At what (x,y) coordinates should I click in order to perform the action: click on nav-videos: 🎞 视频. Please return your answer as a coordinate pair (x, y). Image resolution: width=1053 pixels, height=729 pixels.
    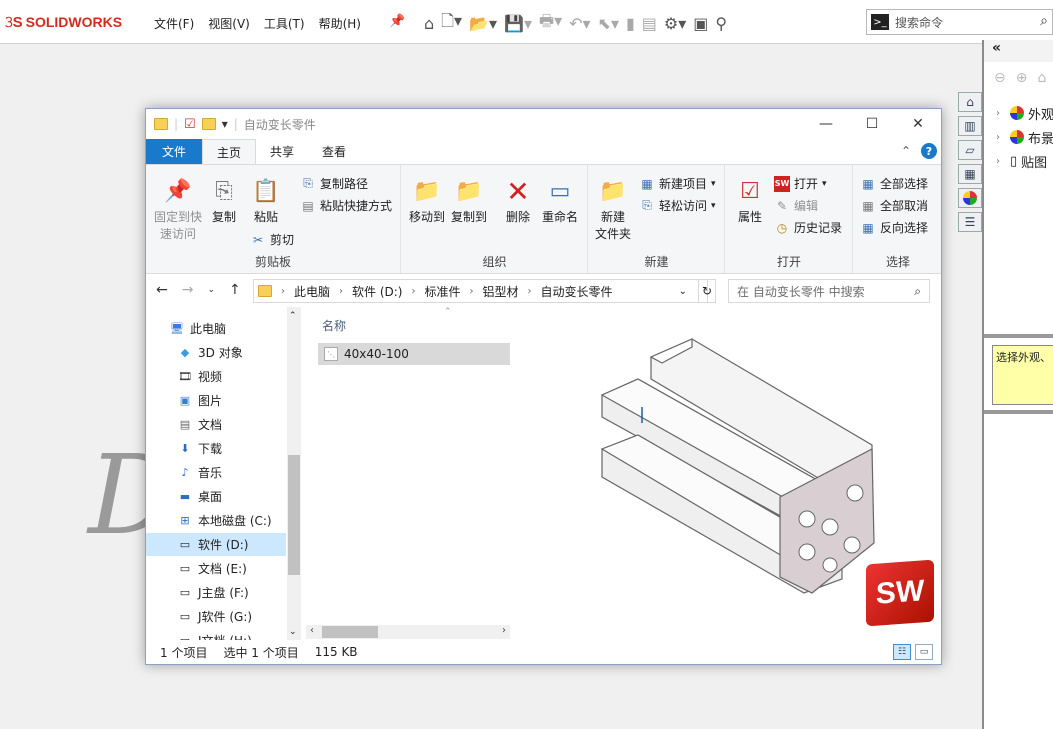
    Looking at the image, I should click on (200, 376).